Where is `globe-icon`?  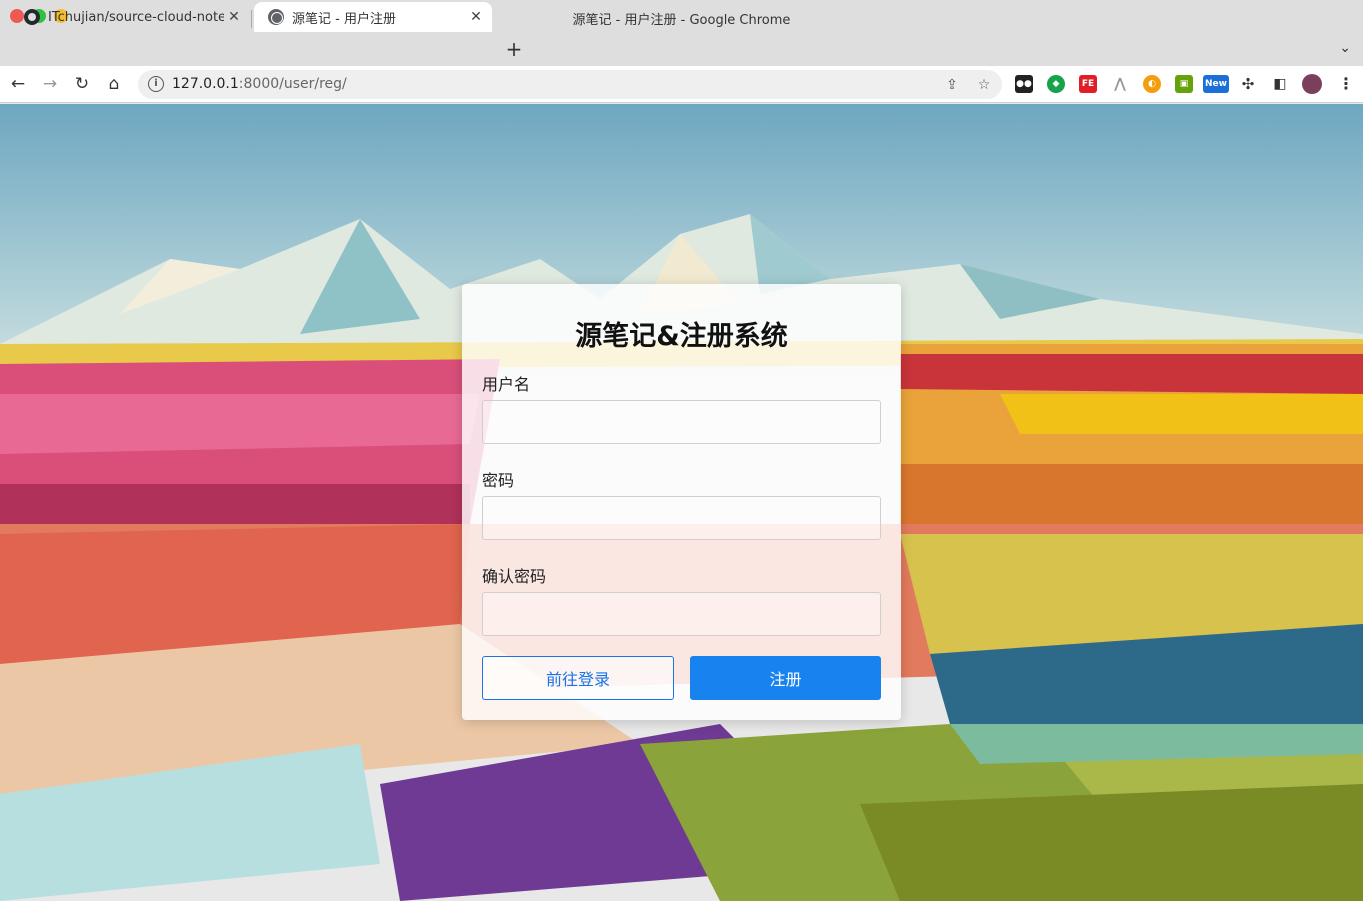 globe-icon is located at coordinates (276, 17).